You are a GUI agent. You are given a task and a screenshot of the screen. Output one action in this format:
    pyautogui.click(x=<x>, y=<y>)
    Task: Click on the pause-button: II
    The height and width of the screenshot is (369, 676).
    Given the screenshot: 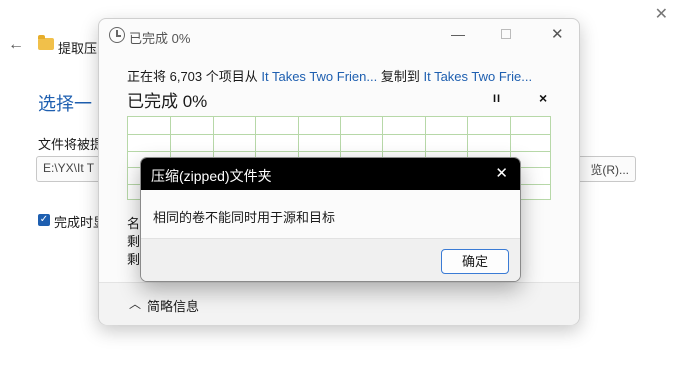 What is the action you would take?
    pyautogui.click(x=497, y=99)
    